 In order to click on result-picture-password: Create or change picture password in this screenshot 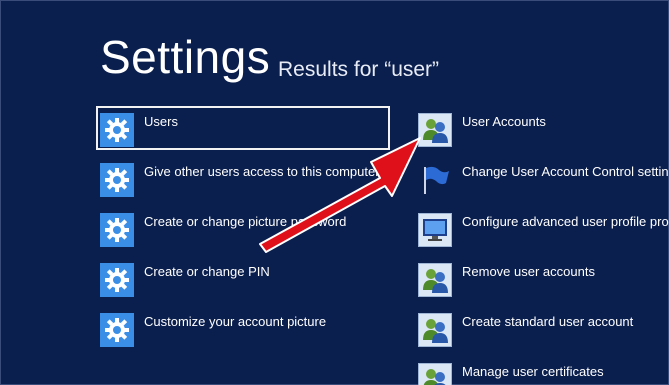, I will do `click(245, 232)`.